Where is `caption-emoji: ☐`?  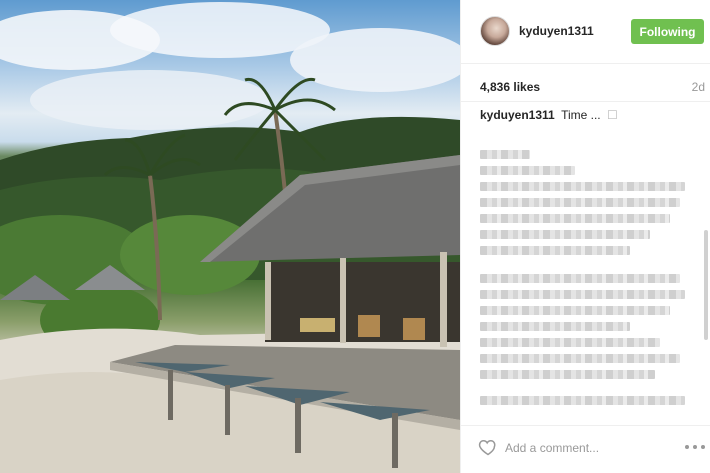 caption-emoji: ☐ is located at coordinates (612, 115).